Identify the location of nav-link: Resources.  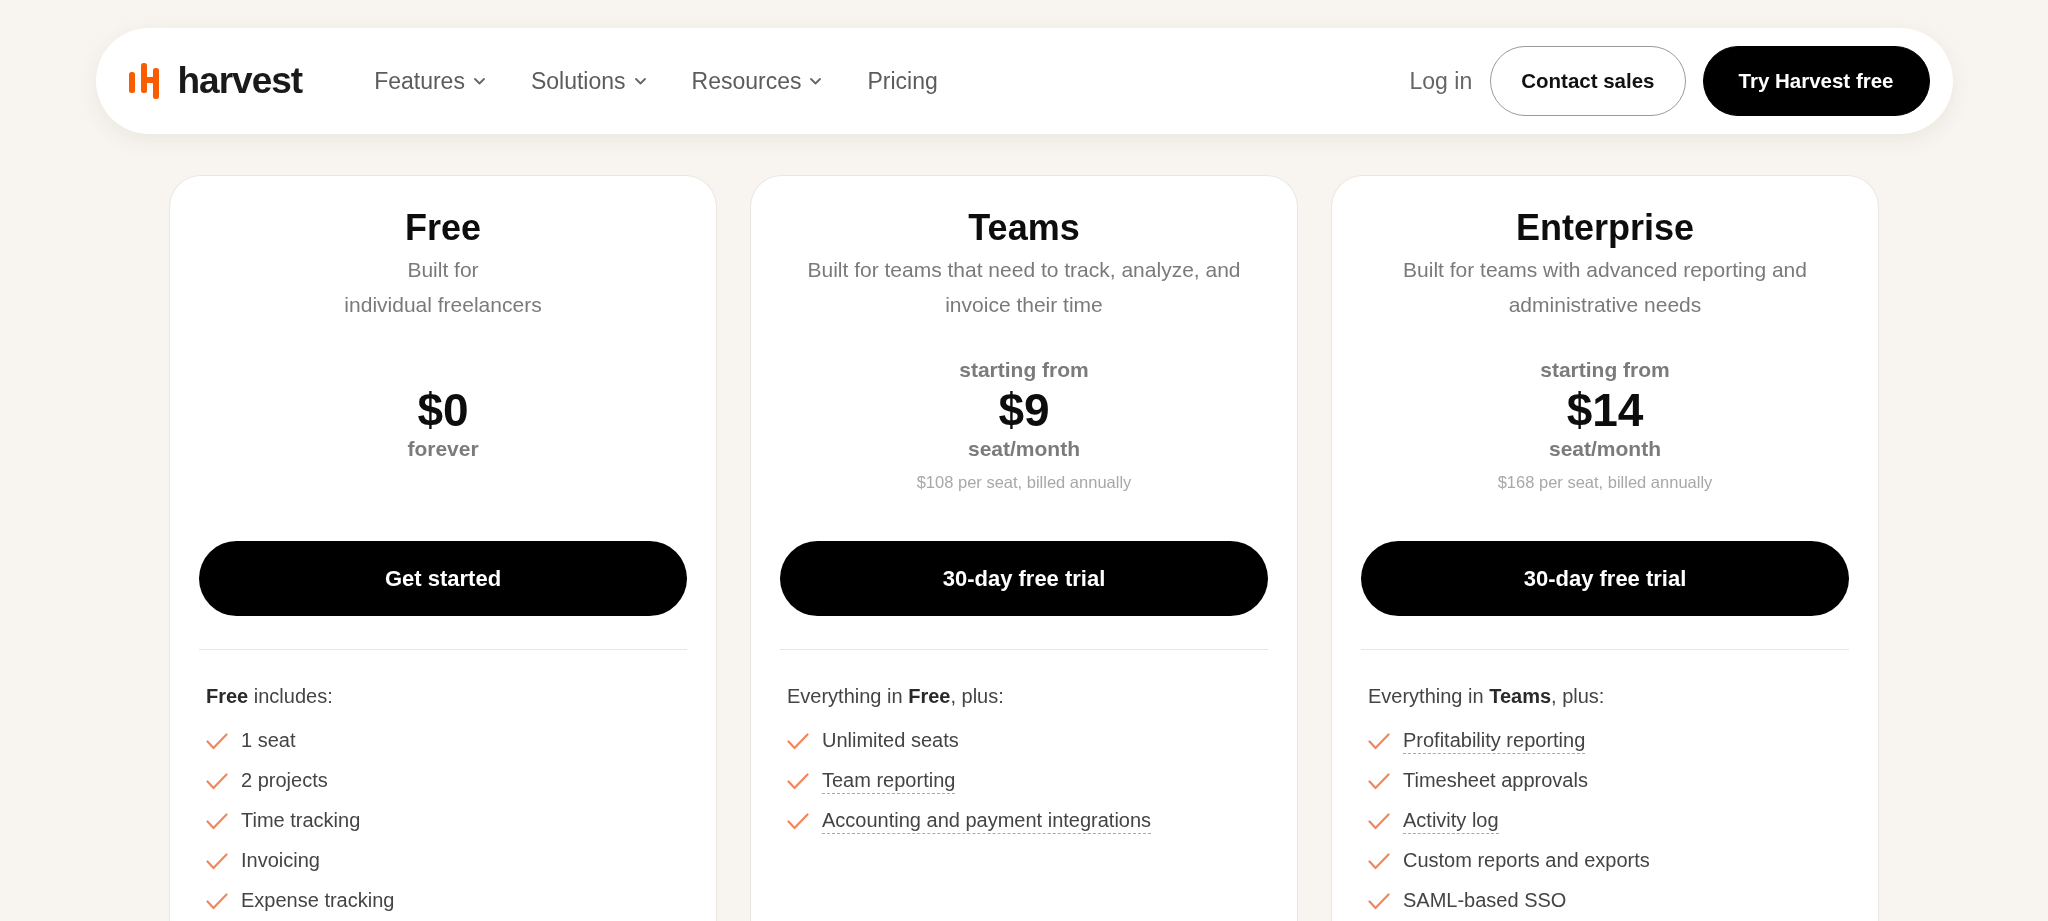
(756, 81).